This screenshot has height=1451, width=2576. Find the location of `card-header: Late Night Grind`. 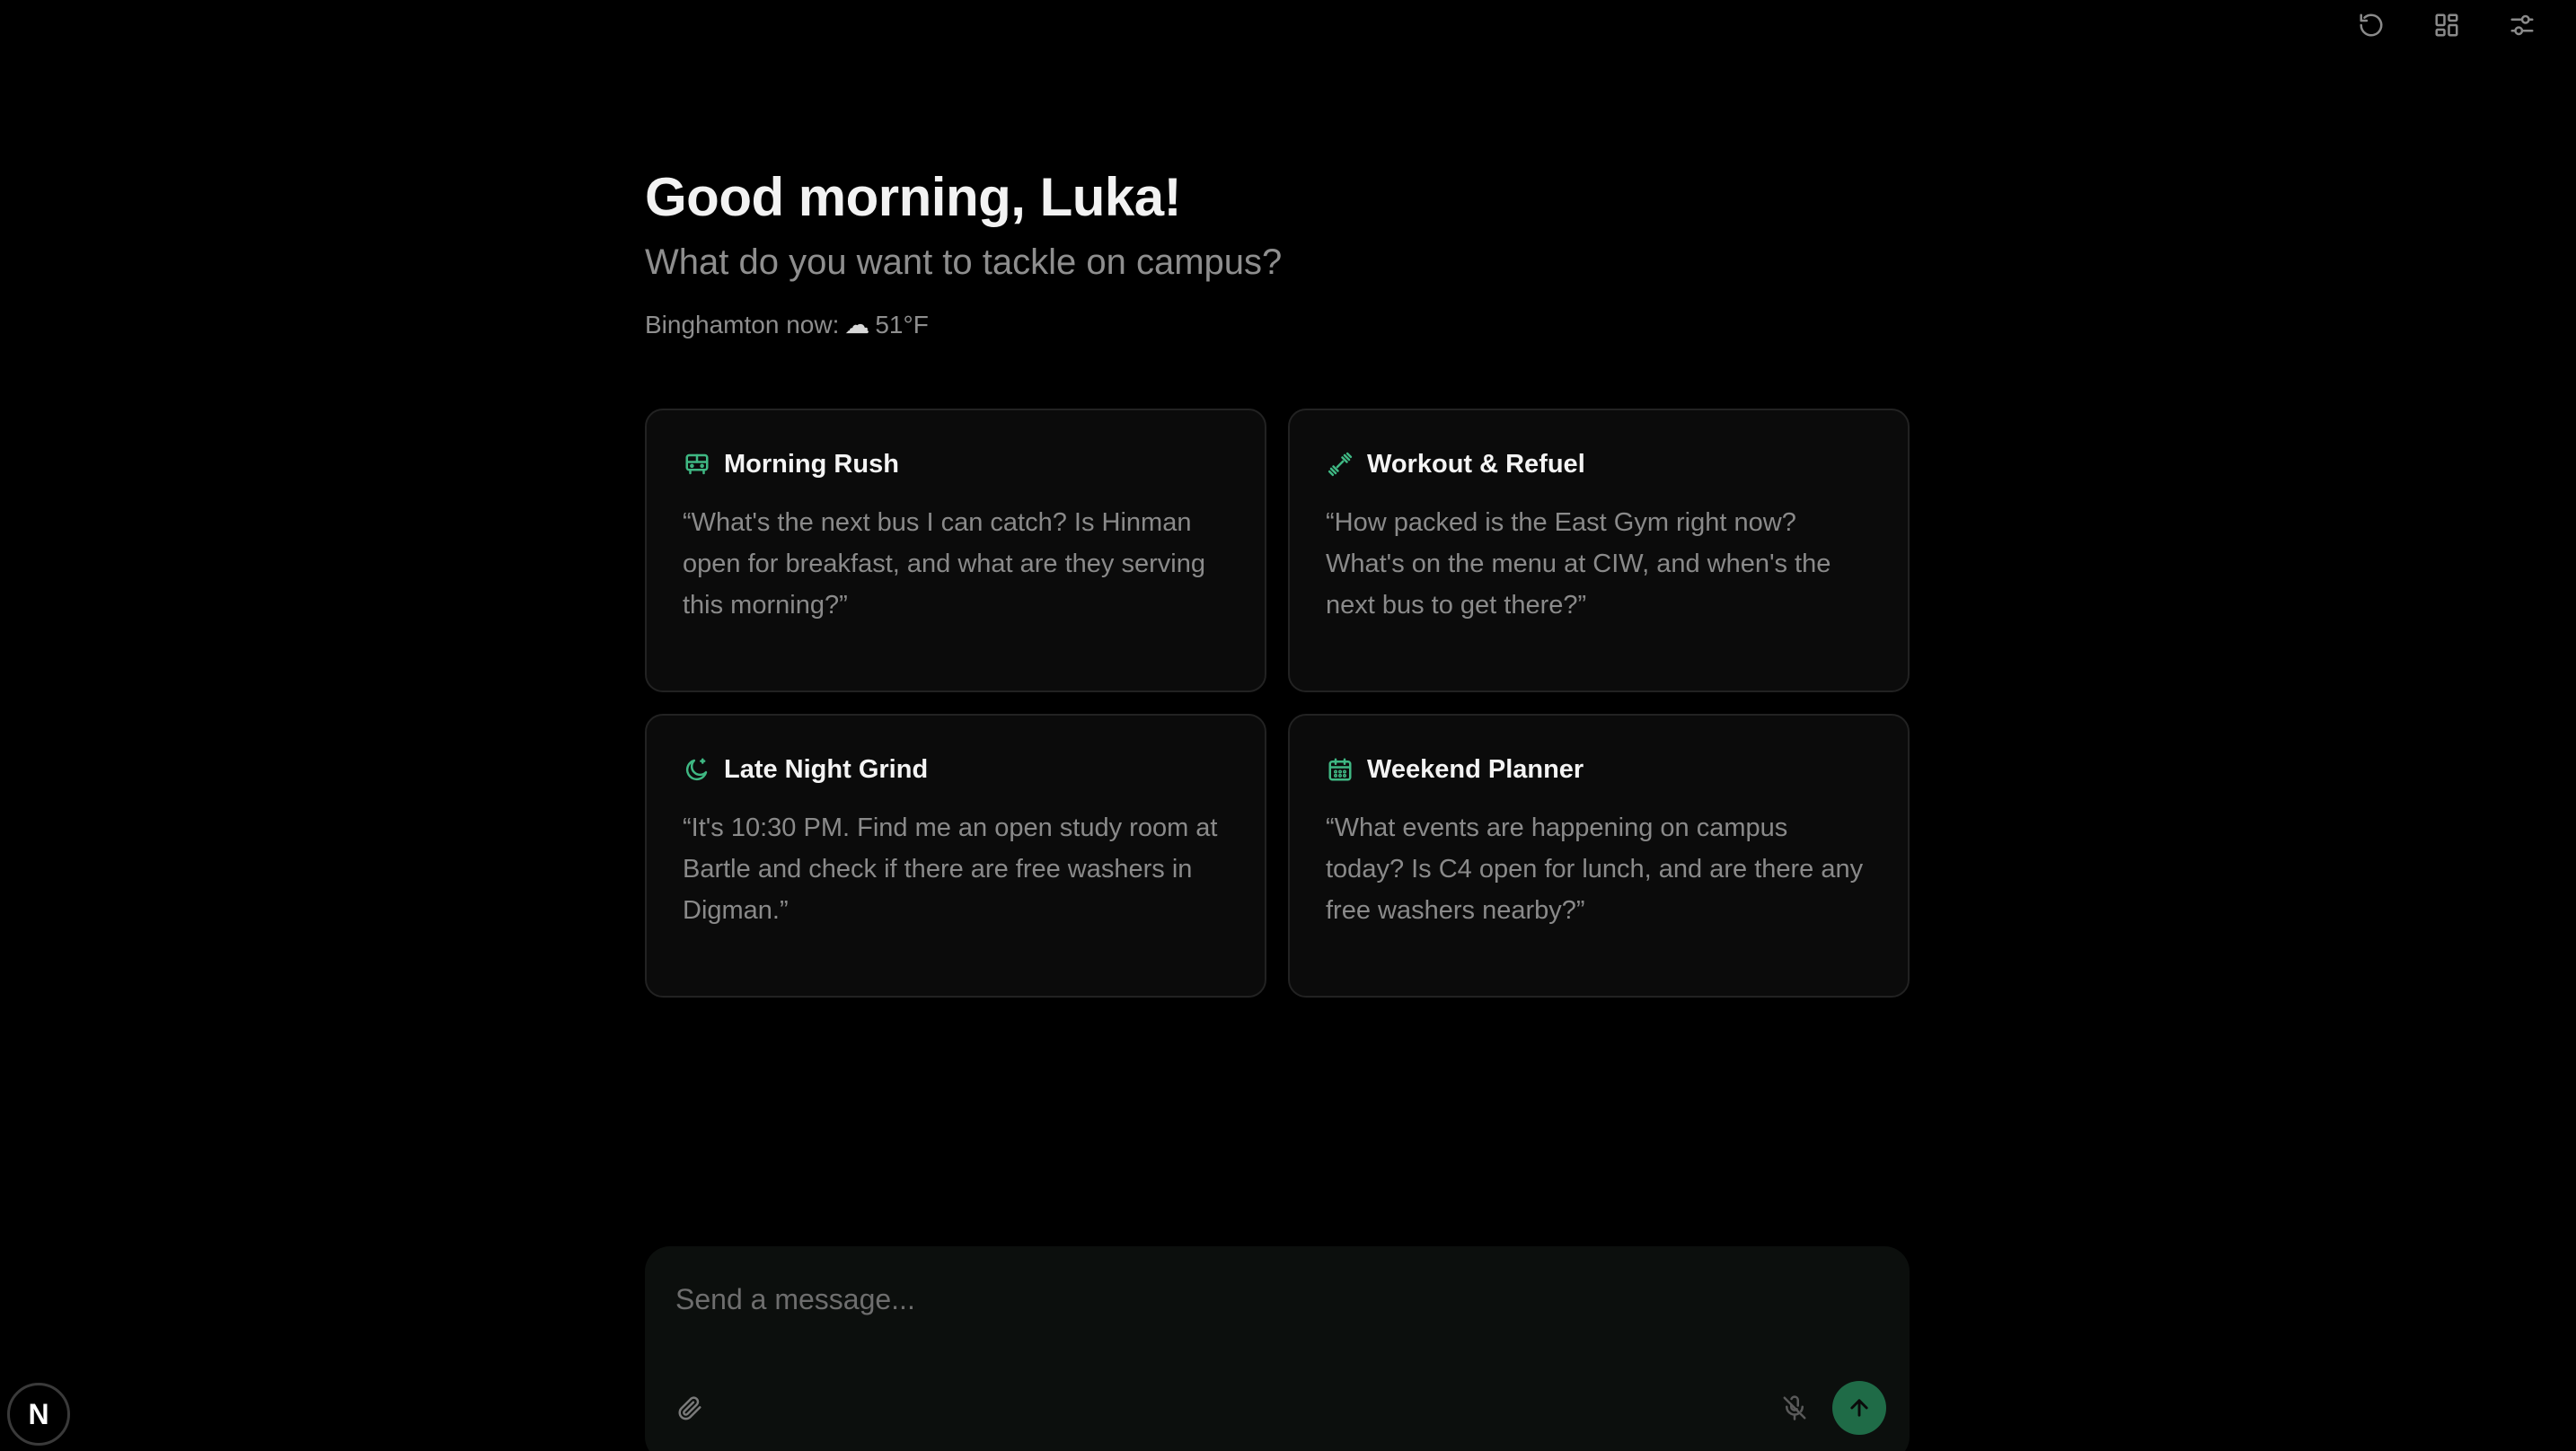

card-header: Late Night Grind is located at coordinates (956, 769).